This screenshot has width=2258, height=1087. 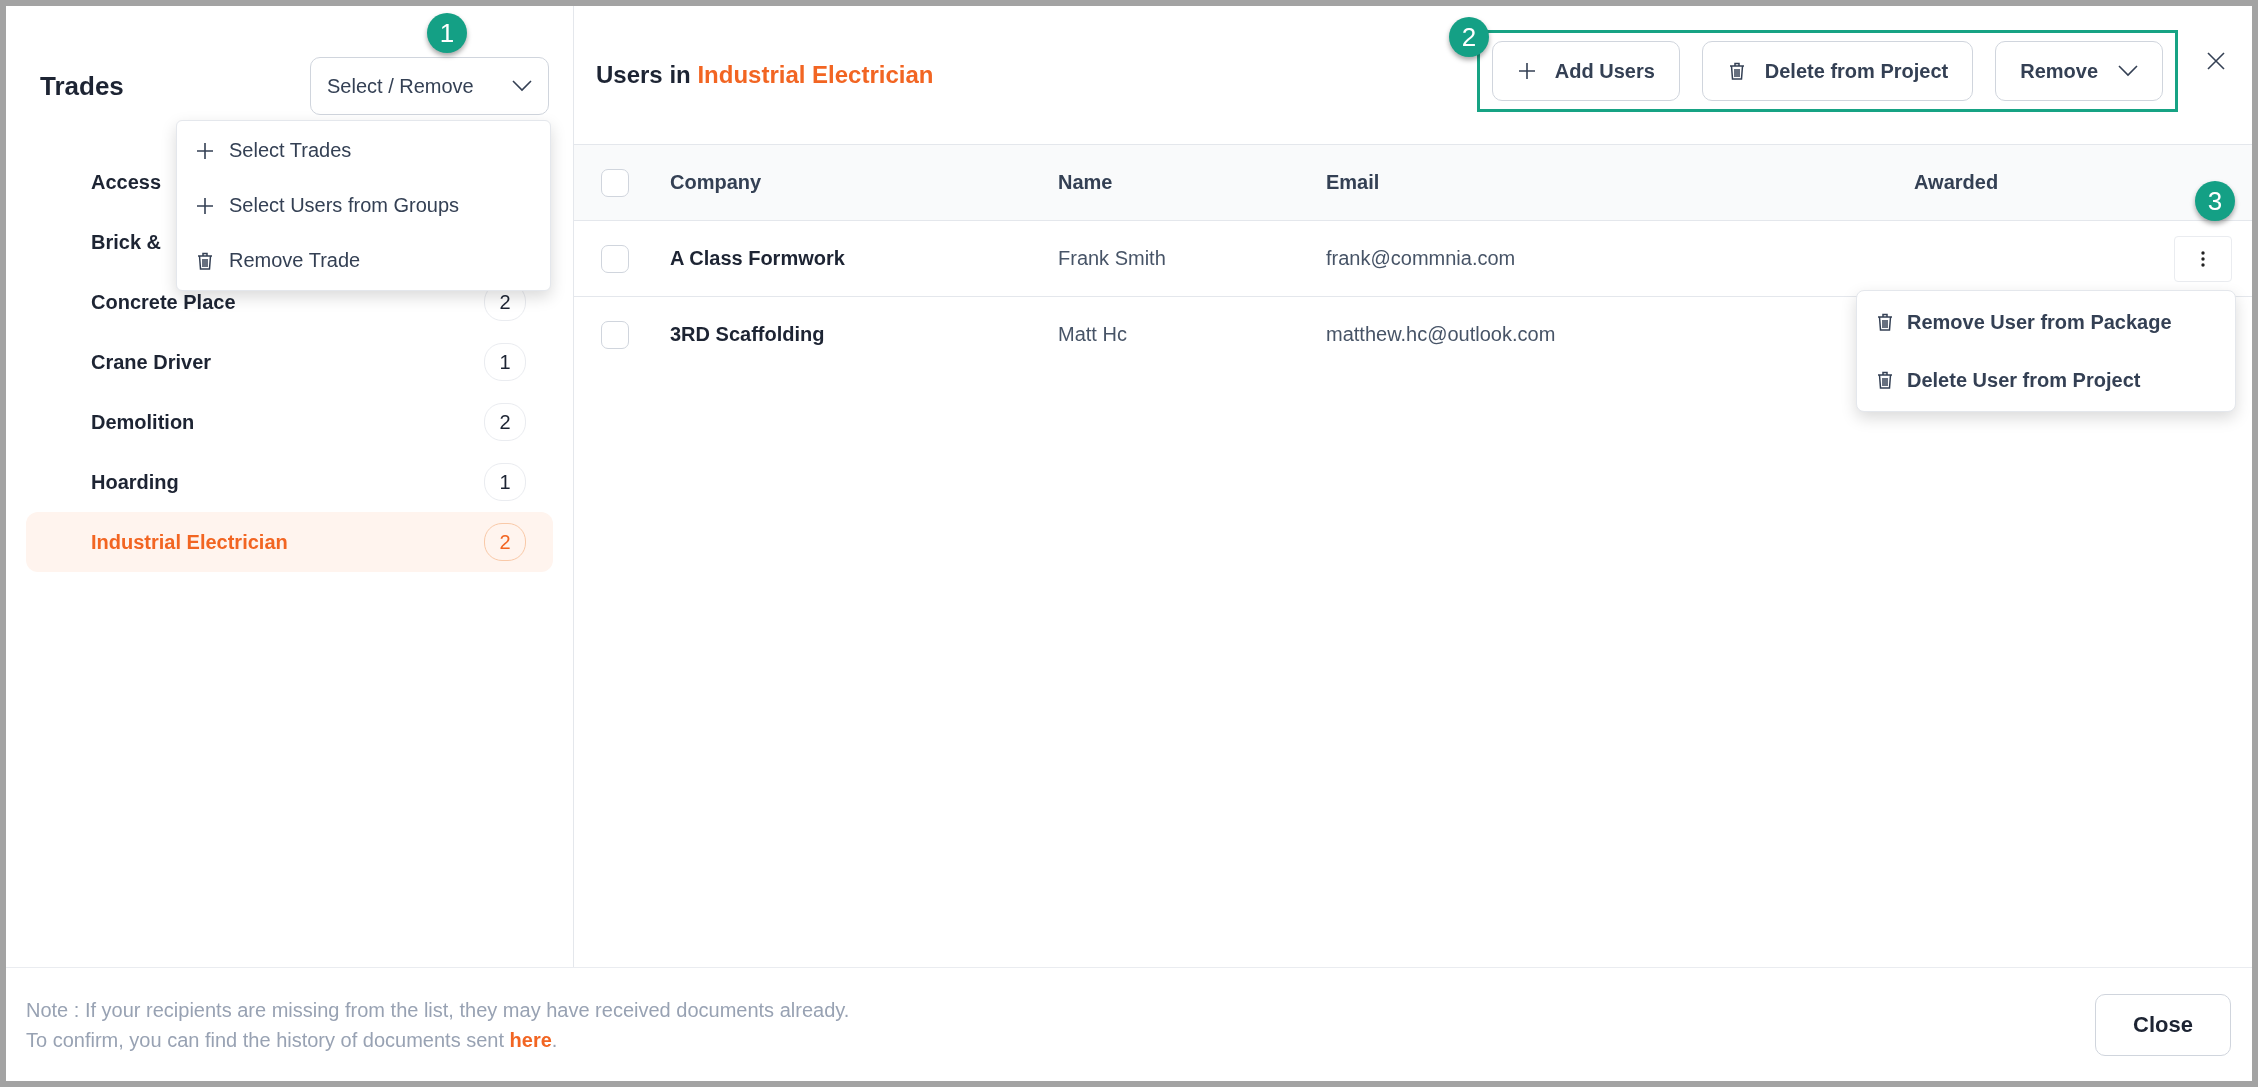 What do you see at coordinates (1585, 71) in the screenshot?
I see `action-button: Add Users` at bounding box center [1585, 71].